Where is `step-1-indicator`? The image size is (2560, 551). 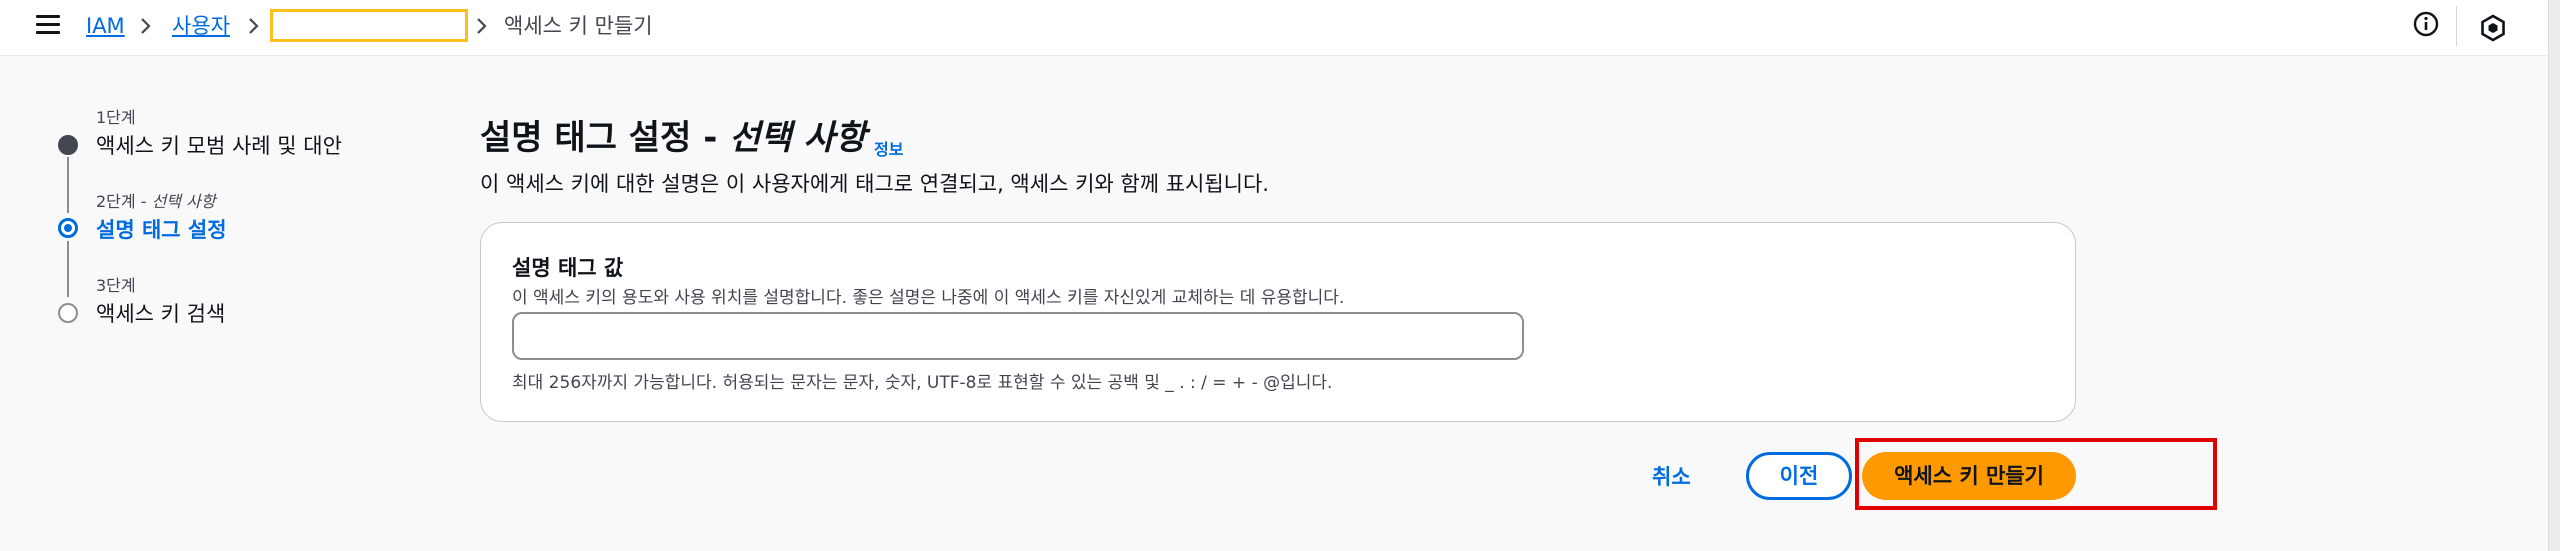 step-1-indicator is located at coordinates (68, 145).